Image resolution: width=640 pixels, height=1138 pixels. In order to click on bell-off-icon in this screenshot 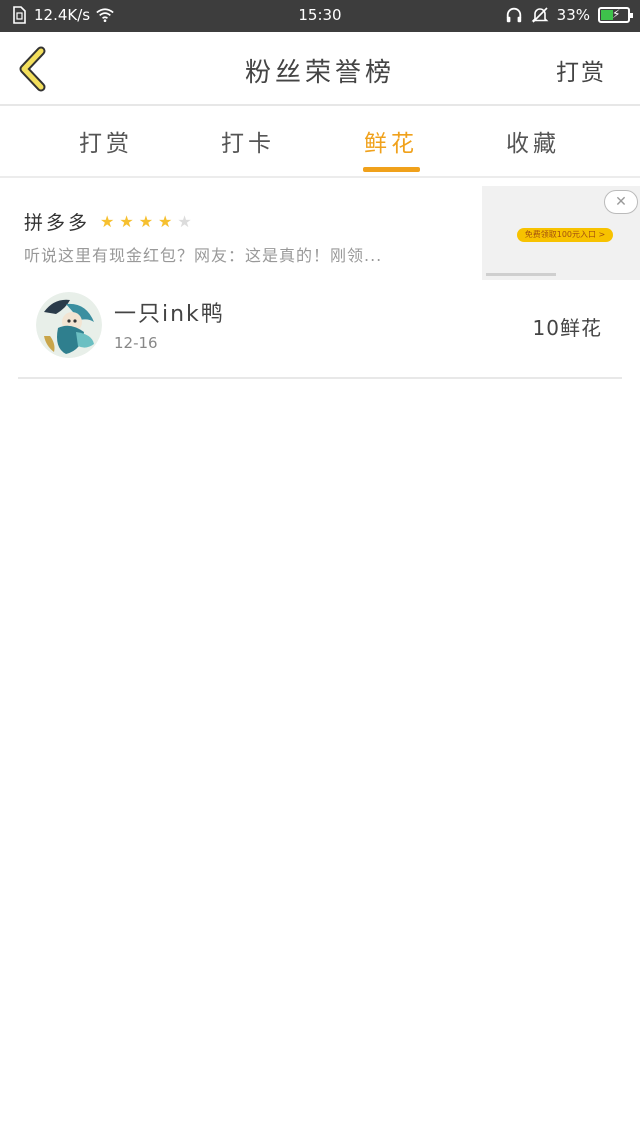, I will do `click(540, 15)`.